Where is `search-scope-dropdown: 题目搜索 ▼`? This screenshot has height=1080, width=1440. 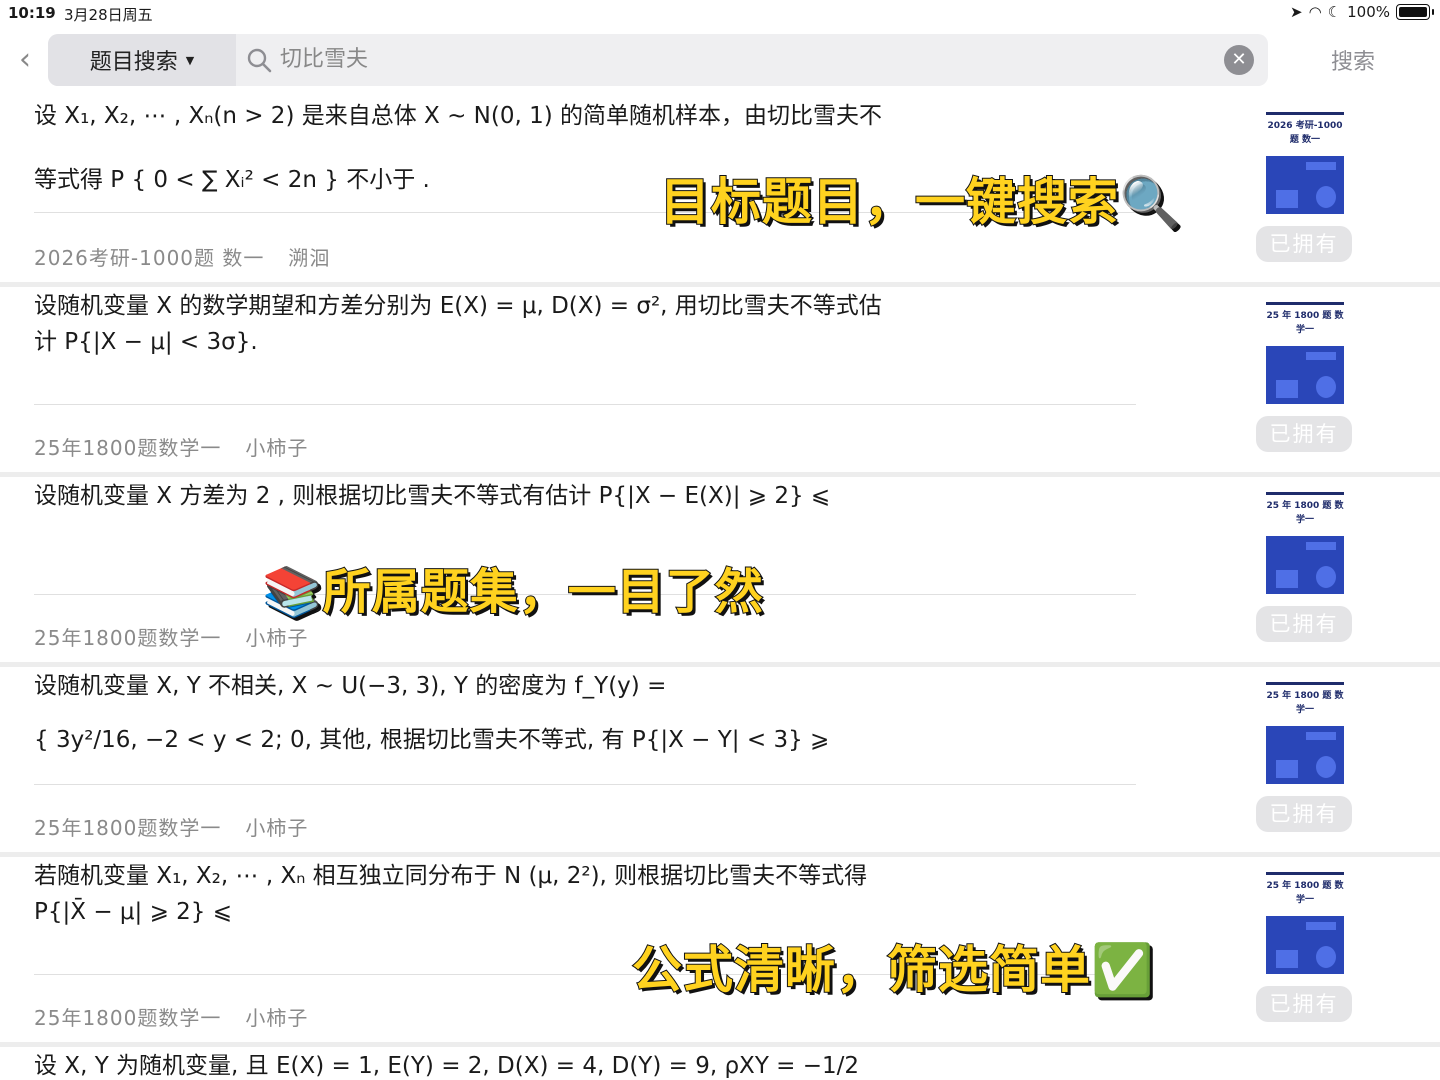 search-scope-dropdown: 题目搜索 ▼ is located at coordinates (142, 60).